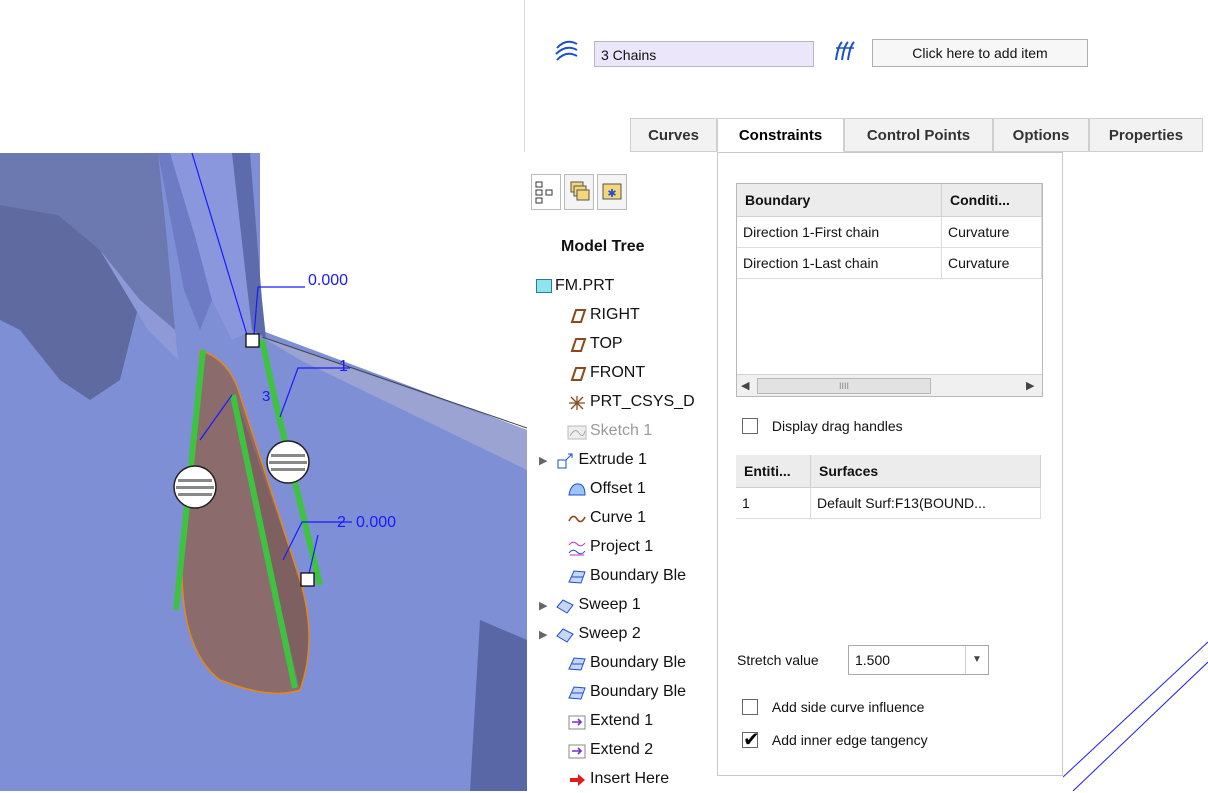 The height and width of the screenshot is (793, 1208). Describe the element at coordinates (606, 343) in the screenshot. I see `tree-item-label: TOP` at that location.